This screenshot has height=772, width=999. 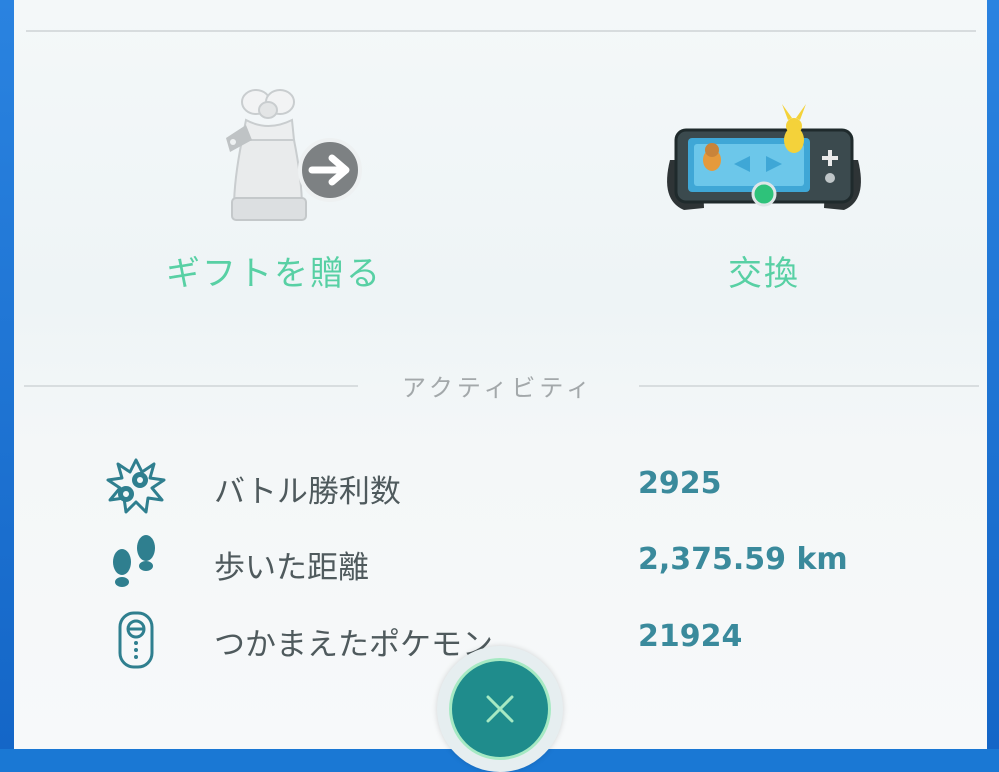 I want to click on distance-walked-value: 2,375.59 km, so click(x=743, y=559).